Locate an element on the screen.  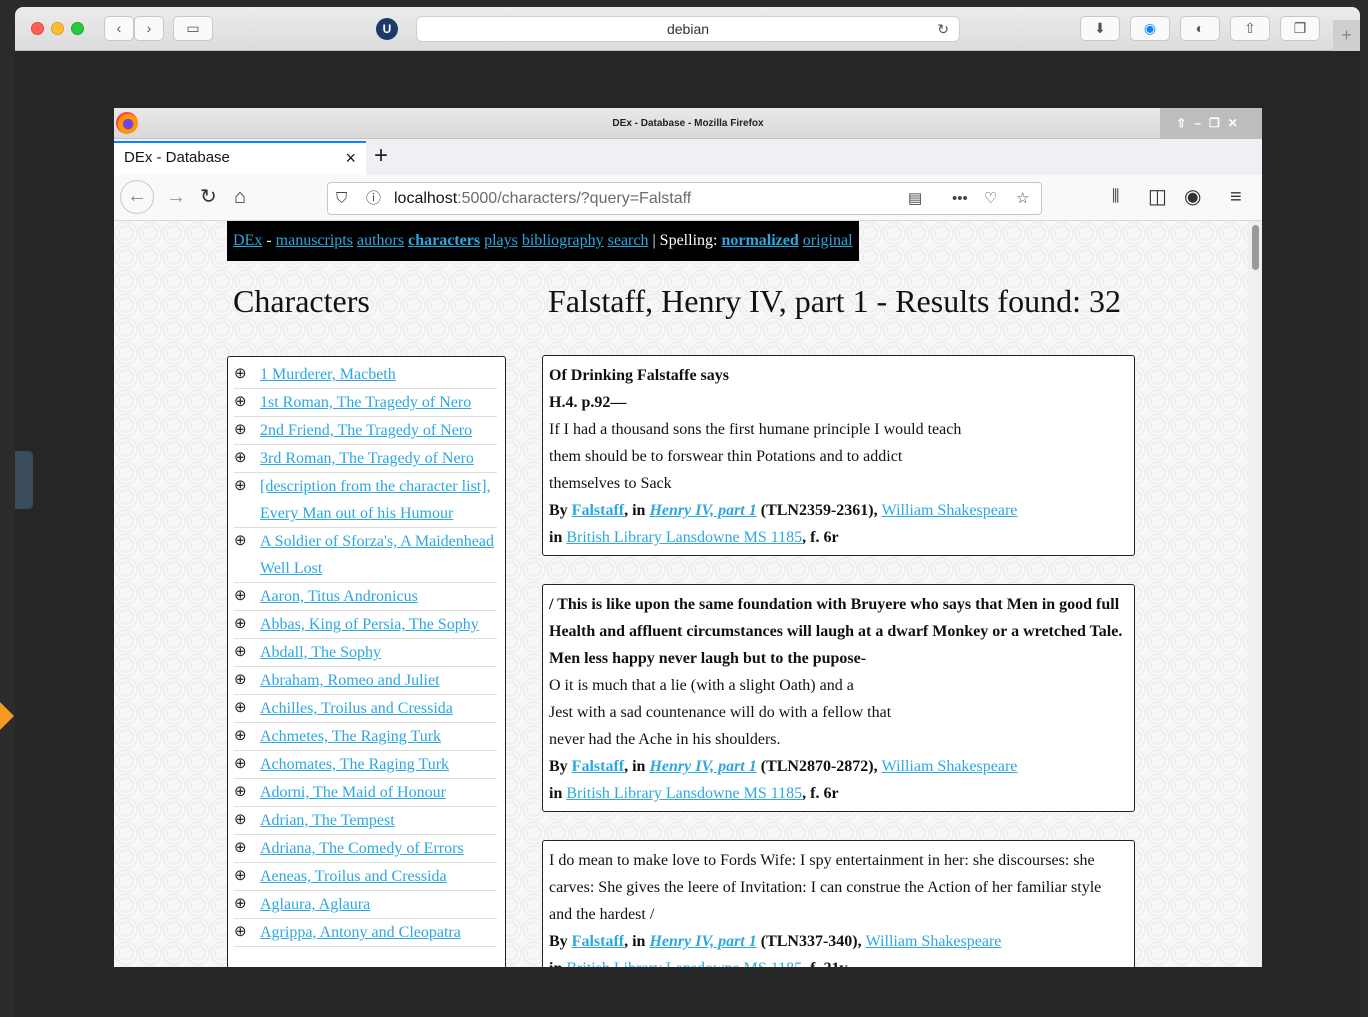
page-actions-icon: ••• is located at coordinates (960, 198).